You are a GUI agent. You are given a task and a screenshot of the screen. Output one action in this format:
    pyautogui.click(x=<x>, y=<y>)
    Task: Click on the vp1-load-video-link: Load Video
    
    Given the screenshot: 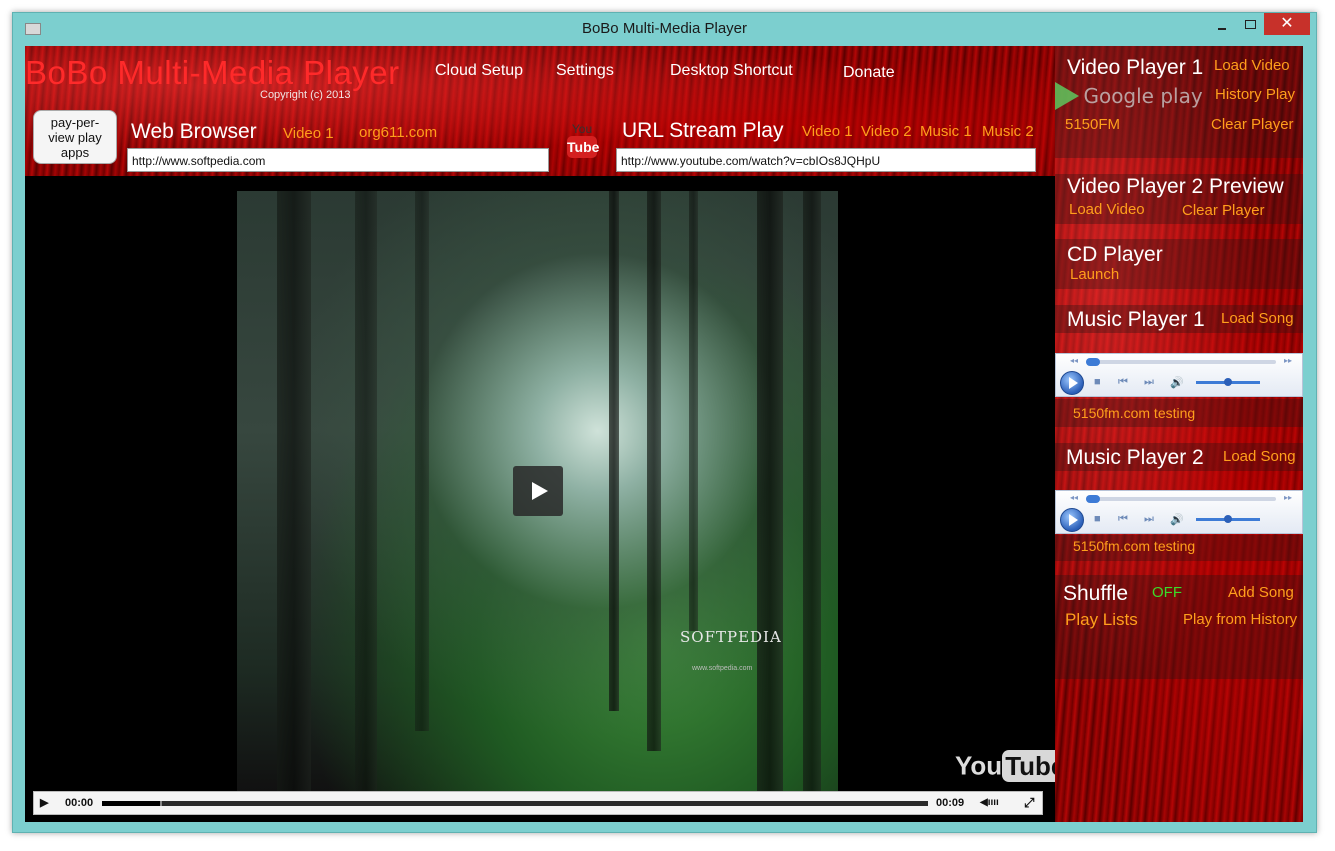 What is the action you would take?
    pyautogui.click(x=1252, y=65)
    